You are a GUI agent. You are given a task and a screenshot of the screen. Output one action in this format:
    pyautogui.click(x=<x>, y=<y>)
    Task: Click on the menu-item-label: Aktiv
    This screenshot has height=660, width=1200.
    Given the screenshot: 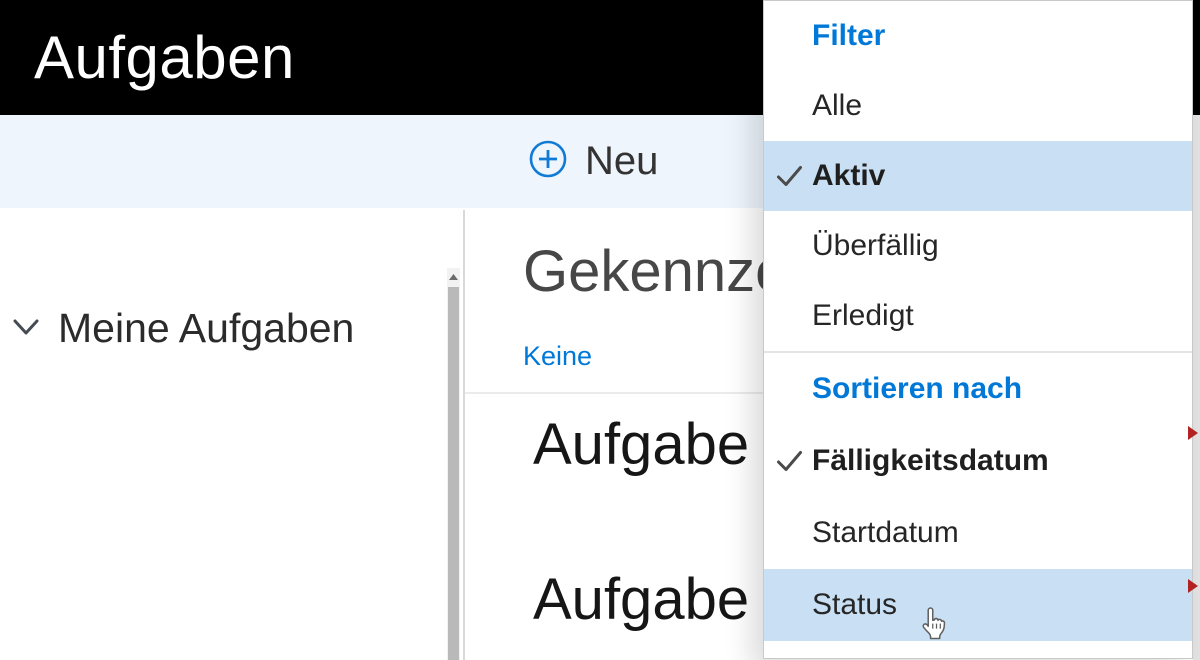 What is the action you would take?
    pyautogui.click(x=849, y=175)
    